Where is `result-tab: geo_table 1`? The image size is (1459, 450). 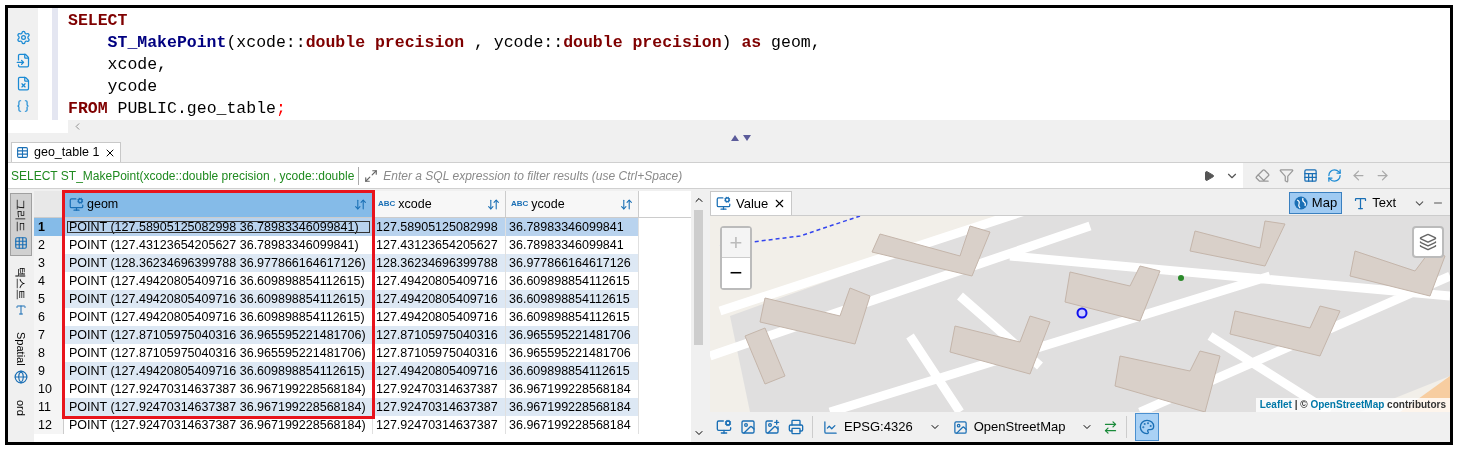
result-tab: geo_table 1 is located at coordinates (66, 152).